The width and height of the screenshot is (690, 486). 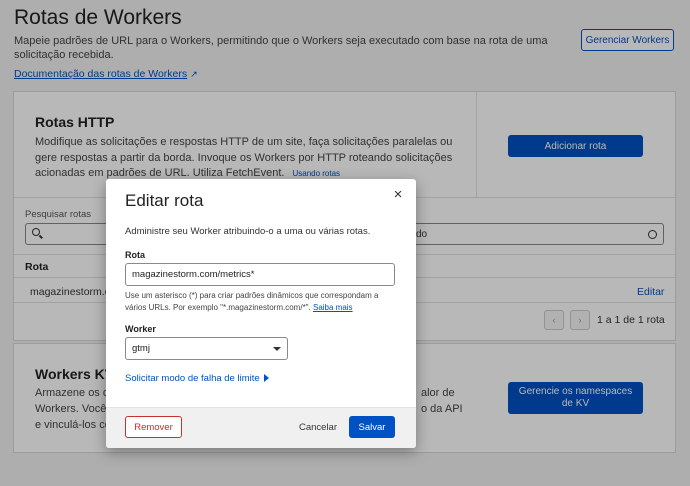 What do you see at coordinates (164, 200) in the screenshot?
I see `modal-title: Editar rota` at bounding box center [164, 200].